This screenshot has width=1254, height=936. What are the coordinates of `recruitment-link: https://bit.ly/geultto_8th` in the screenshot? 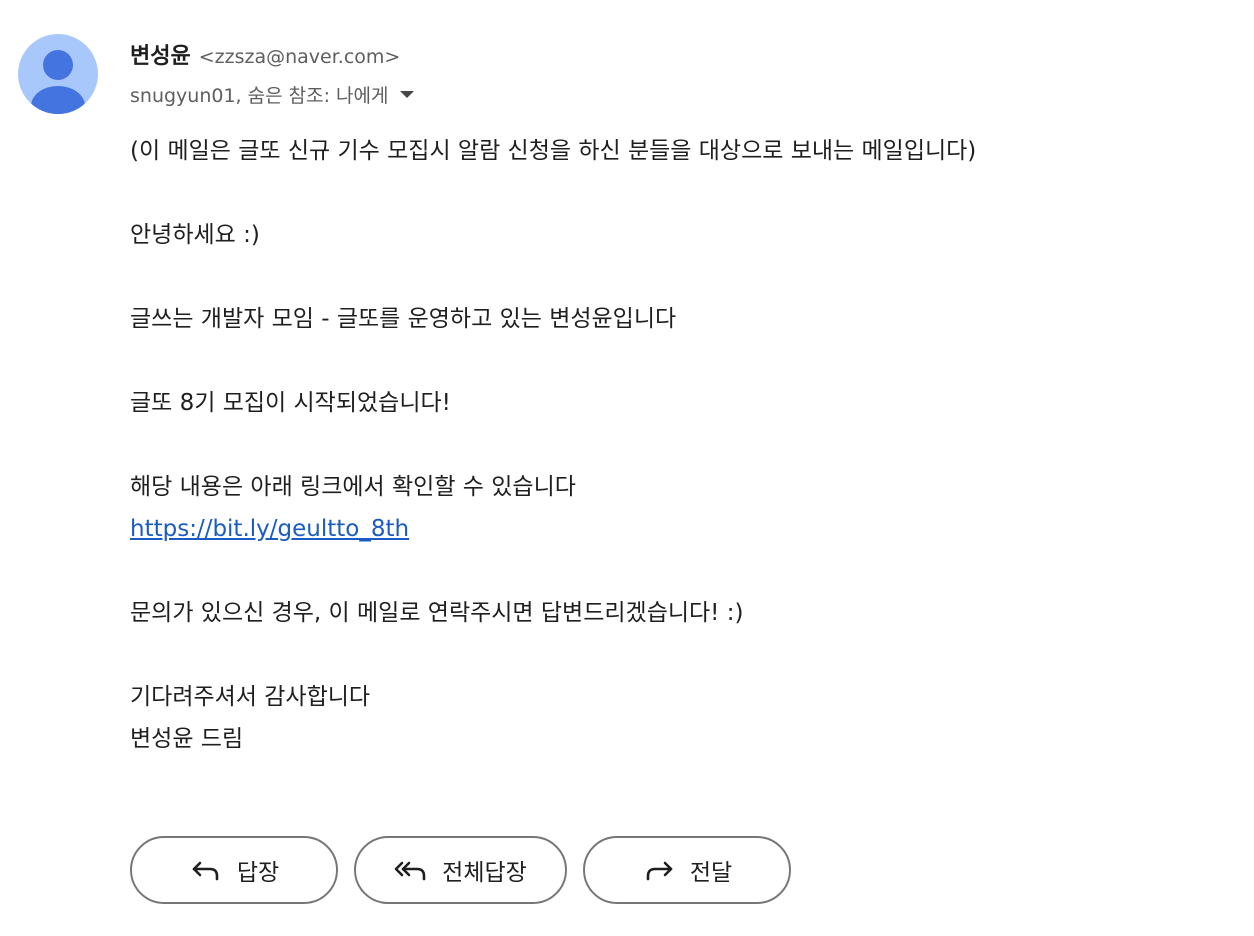 It's located at (269, 529).